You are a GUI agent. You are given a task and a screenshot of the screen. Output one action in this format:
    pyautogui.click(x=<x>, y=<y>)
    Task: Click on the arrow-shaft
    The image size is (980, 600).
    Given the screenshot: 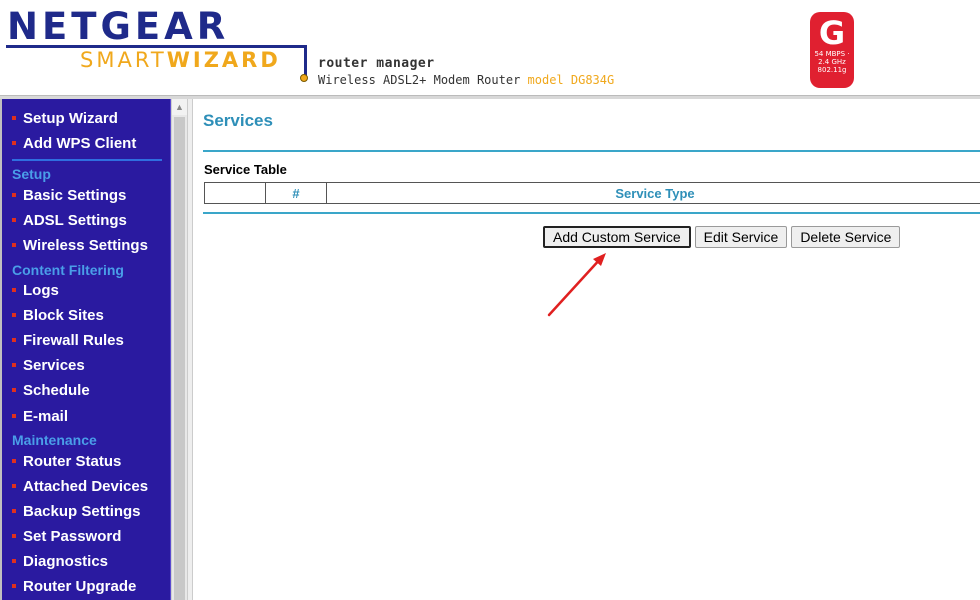 What is the action you would take?
    pyautogui.click(x=575, y=286)
    